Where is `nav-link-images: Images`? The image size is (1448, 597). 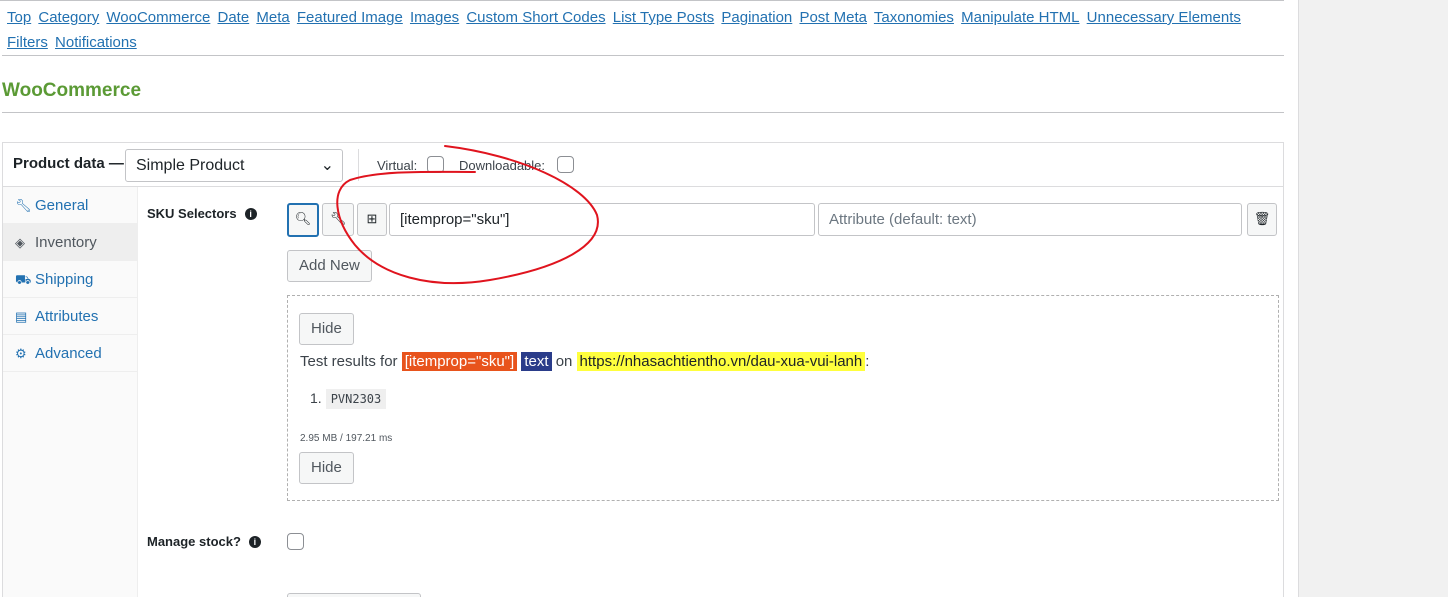
nav-link-images: Images is located at coordinates (434, 17).